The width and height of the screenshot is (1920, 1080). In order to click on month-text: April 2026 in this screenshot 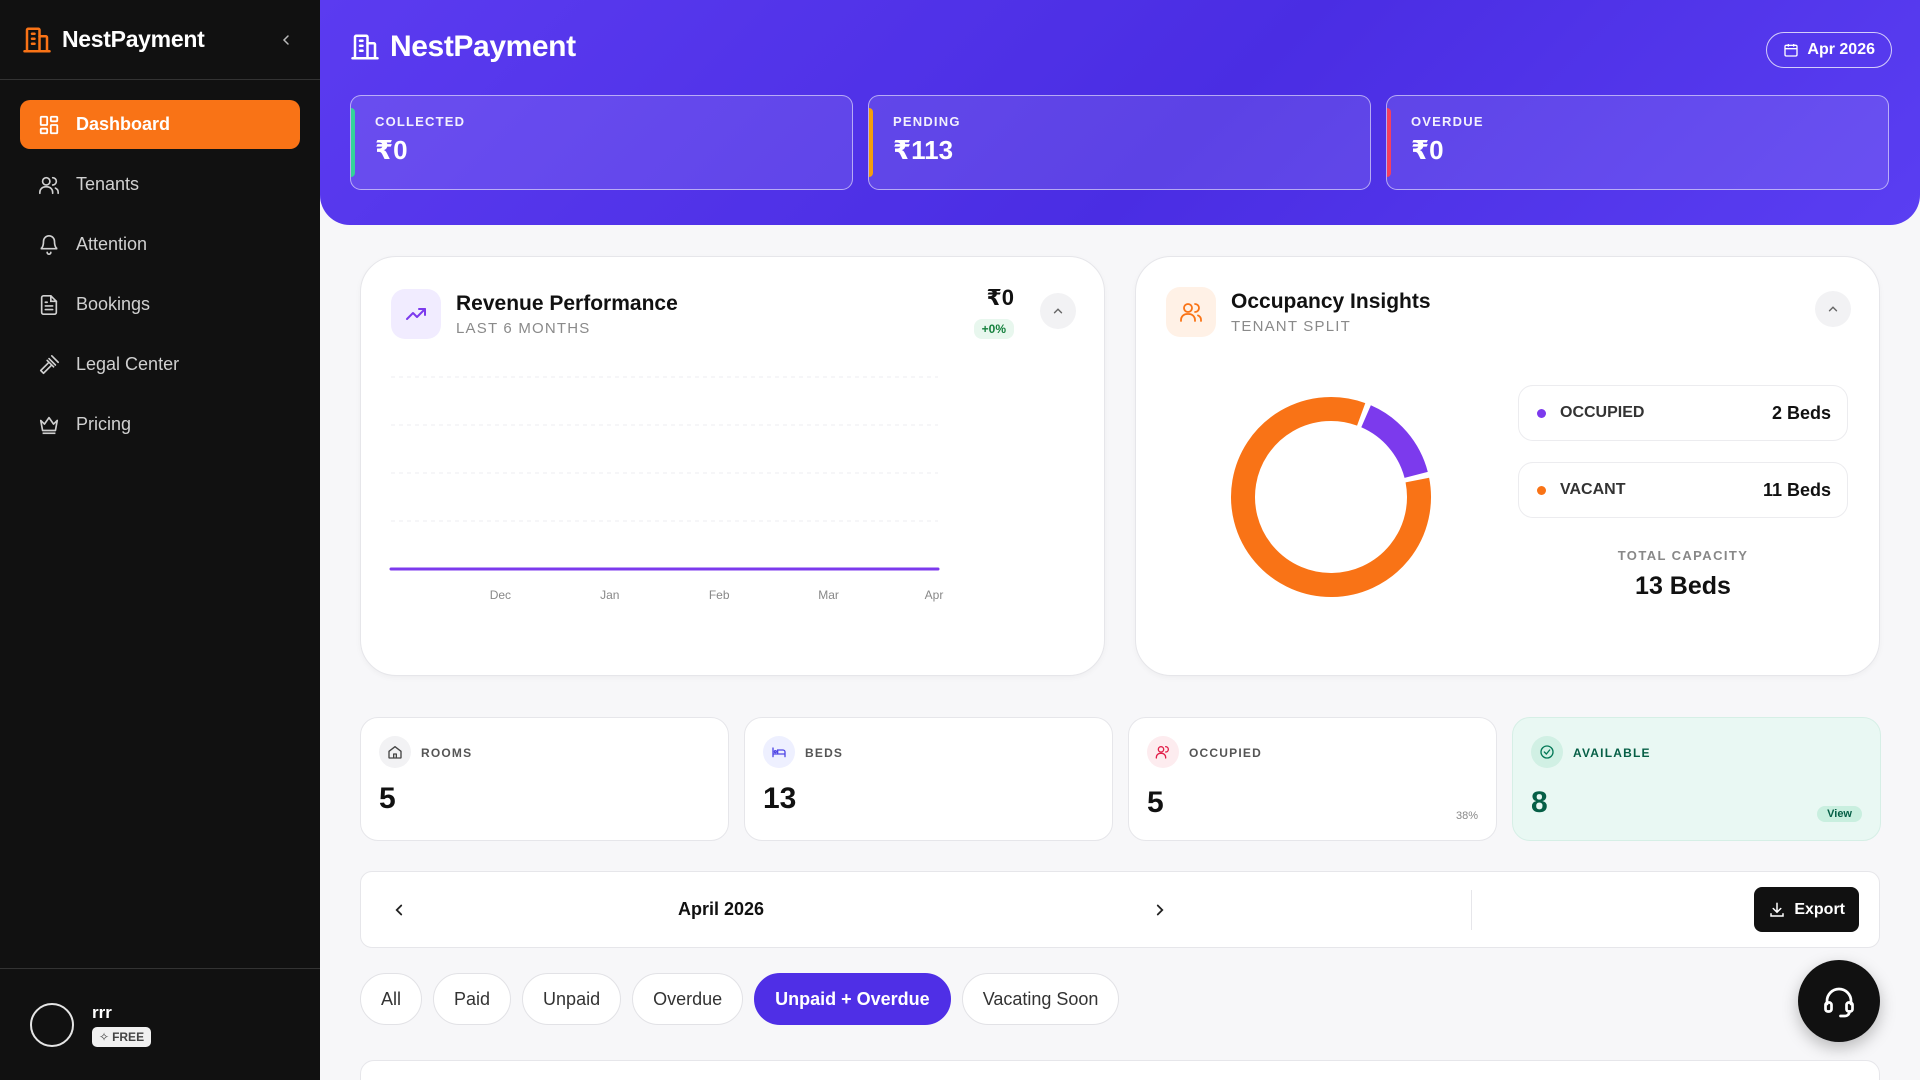, I will do `click(721, 909)`.